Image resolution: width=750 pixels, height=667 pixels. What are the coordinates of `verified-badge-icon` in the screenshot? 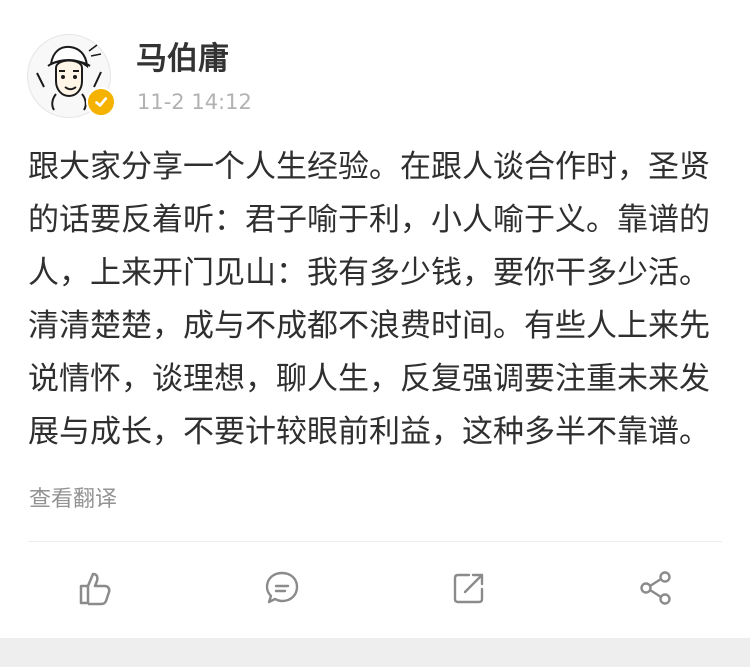 It's located at (101, 102).